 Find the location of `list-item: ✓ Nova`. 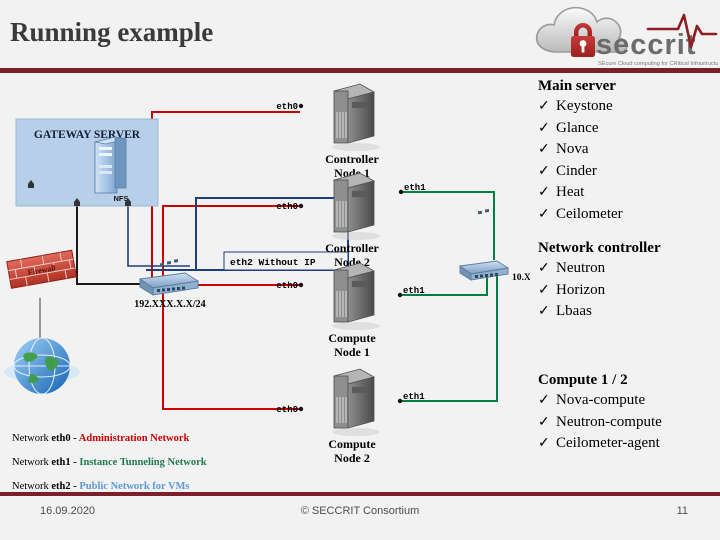

list-item: ✓ Nova is located at coordinates (580, 150).